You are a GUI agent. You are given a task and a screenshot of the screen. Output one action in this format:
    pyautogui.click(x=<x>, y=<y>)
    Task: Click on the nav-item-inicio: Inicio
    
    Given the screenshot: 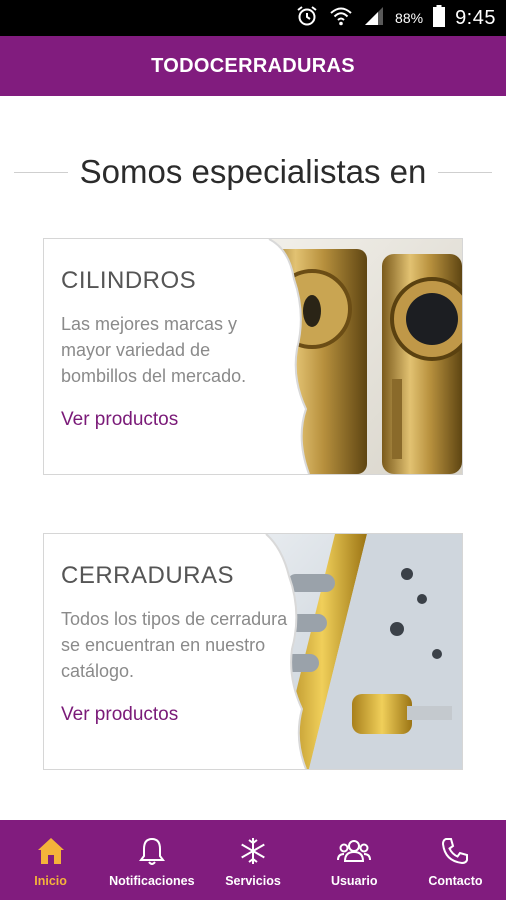 What is the action you would take?
    pyautogui.click(x=50, y=860)
    